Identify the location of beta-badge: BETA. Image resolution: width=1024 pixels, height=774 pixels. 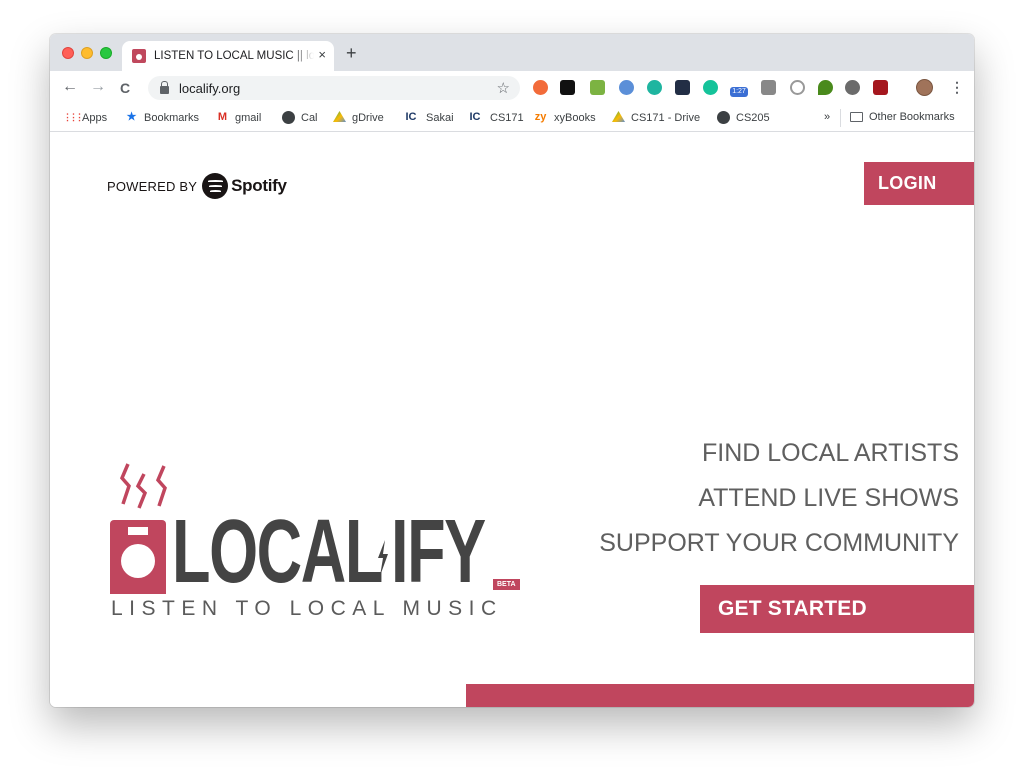
(506, 584).